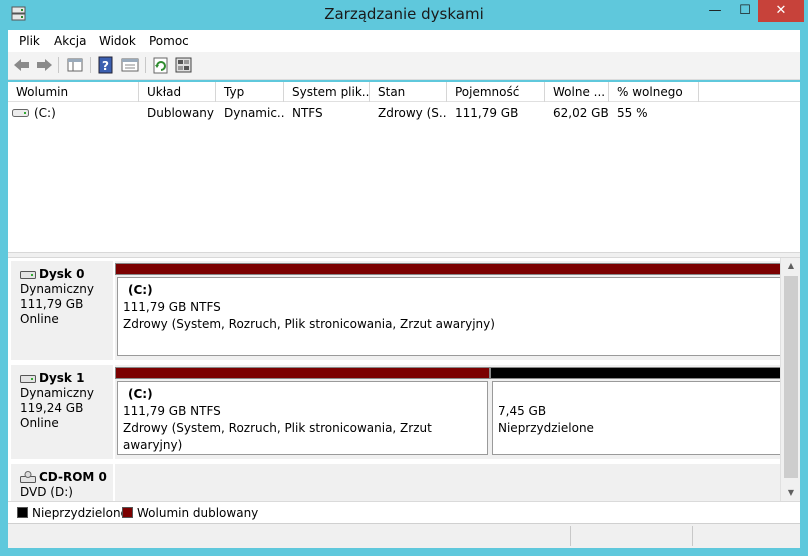 The width and height of the screenshot is (808, 556). I want to click on console-tree-icon, so click(75, 65).